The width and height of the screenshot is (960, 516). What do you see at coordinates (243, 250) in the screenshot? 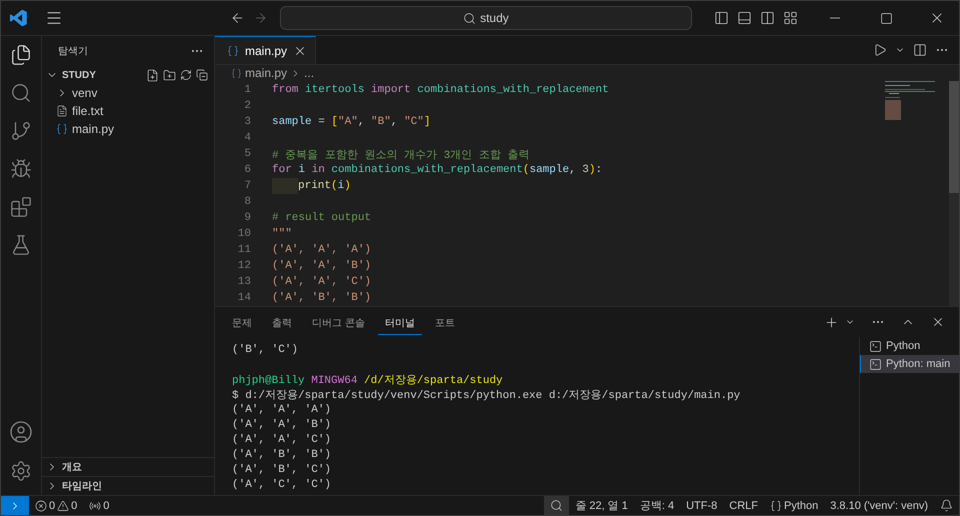
I see `line-number: 11` at bounding box center [243, 250].